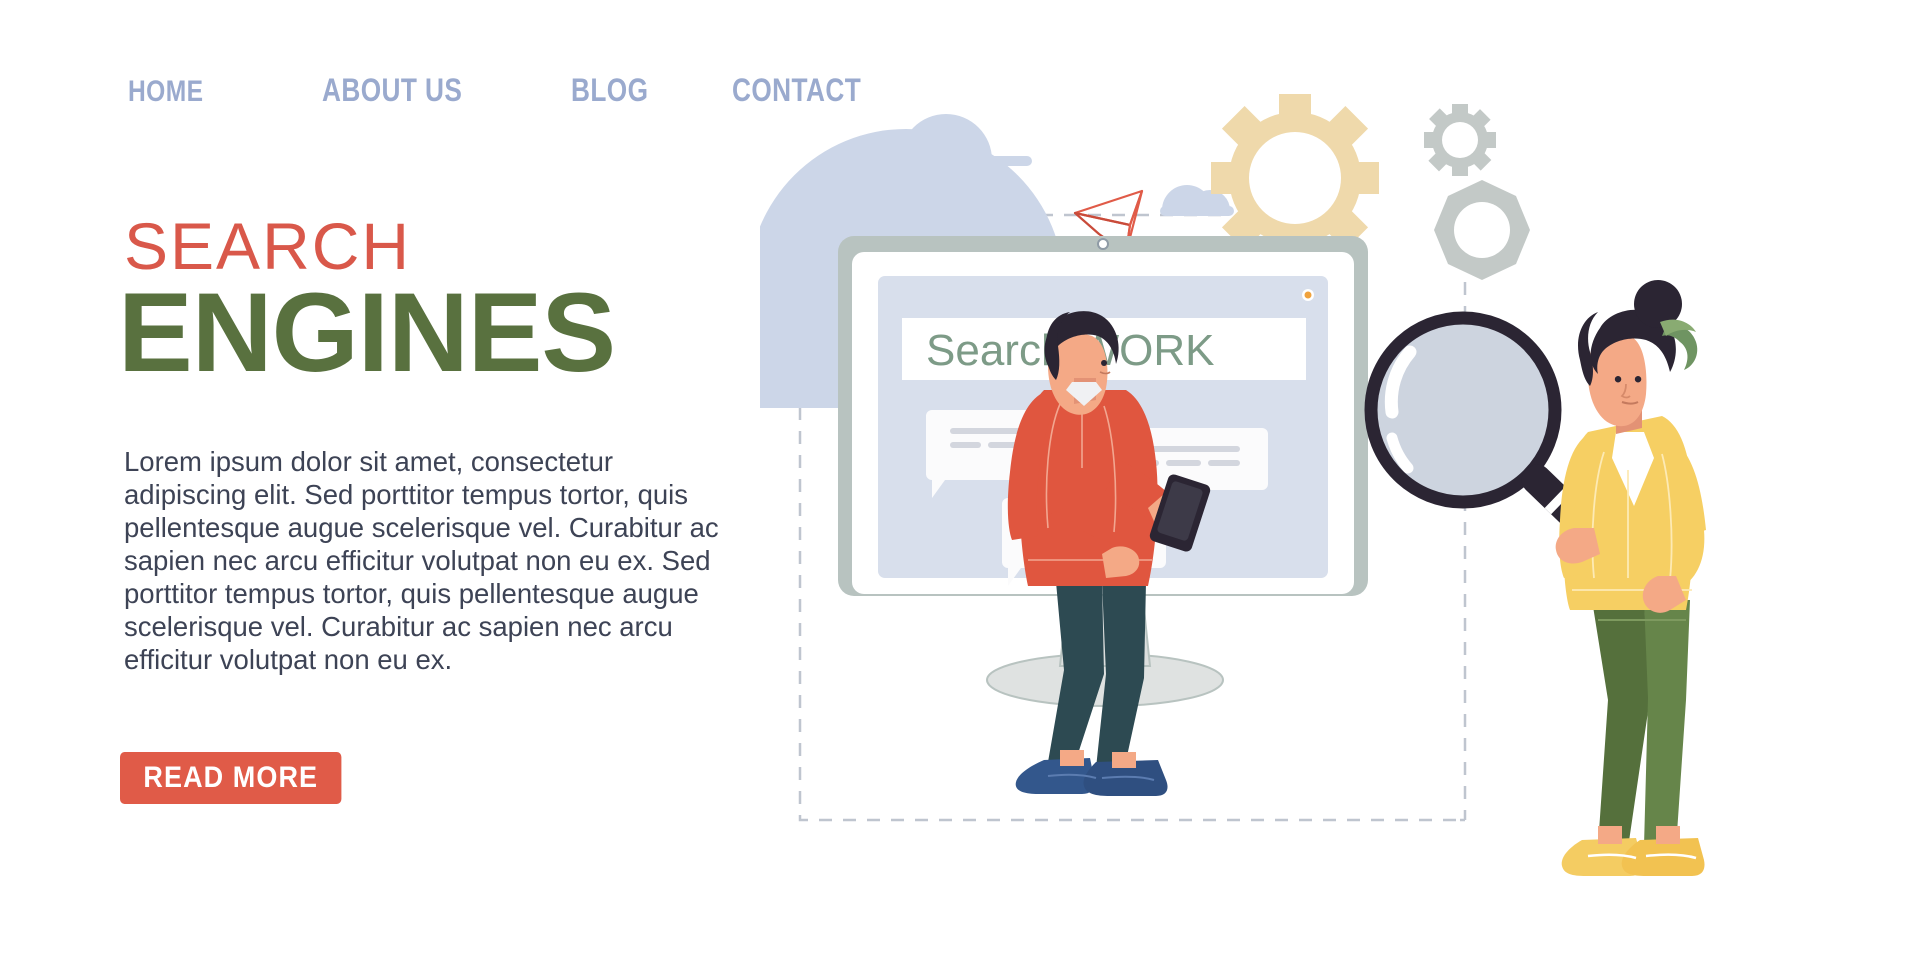  I want to click on nav-item-home: HOME, so click(165, 92).